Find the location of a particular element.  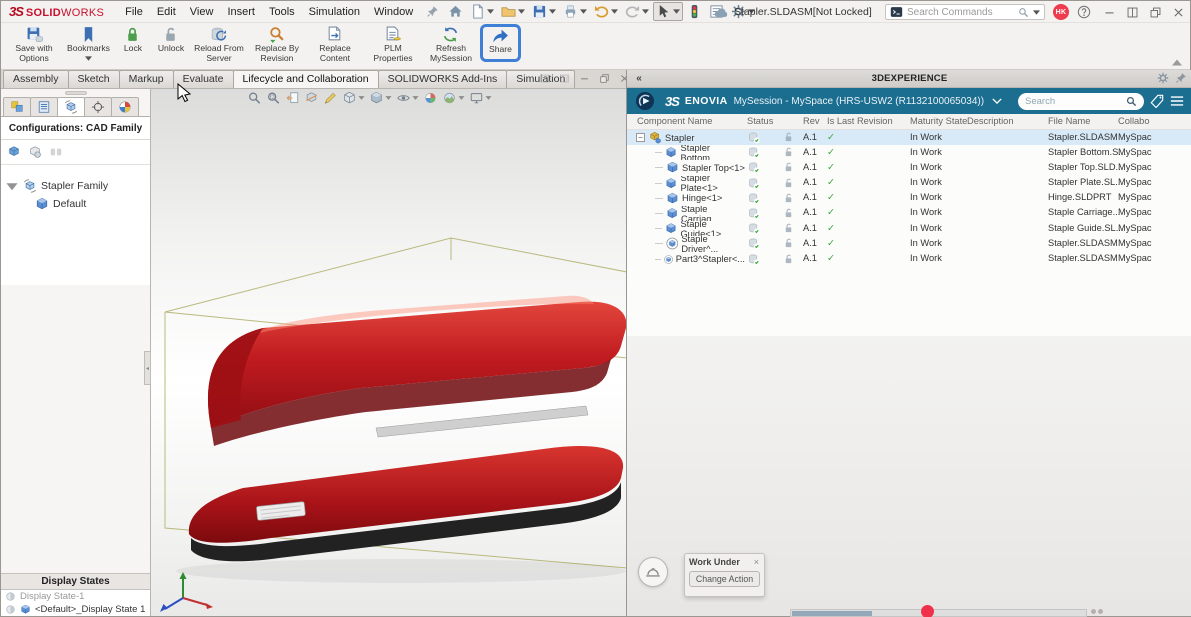

save-with-options-button: Save with Options is located at coordinates (34, 44).